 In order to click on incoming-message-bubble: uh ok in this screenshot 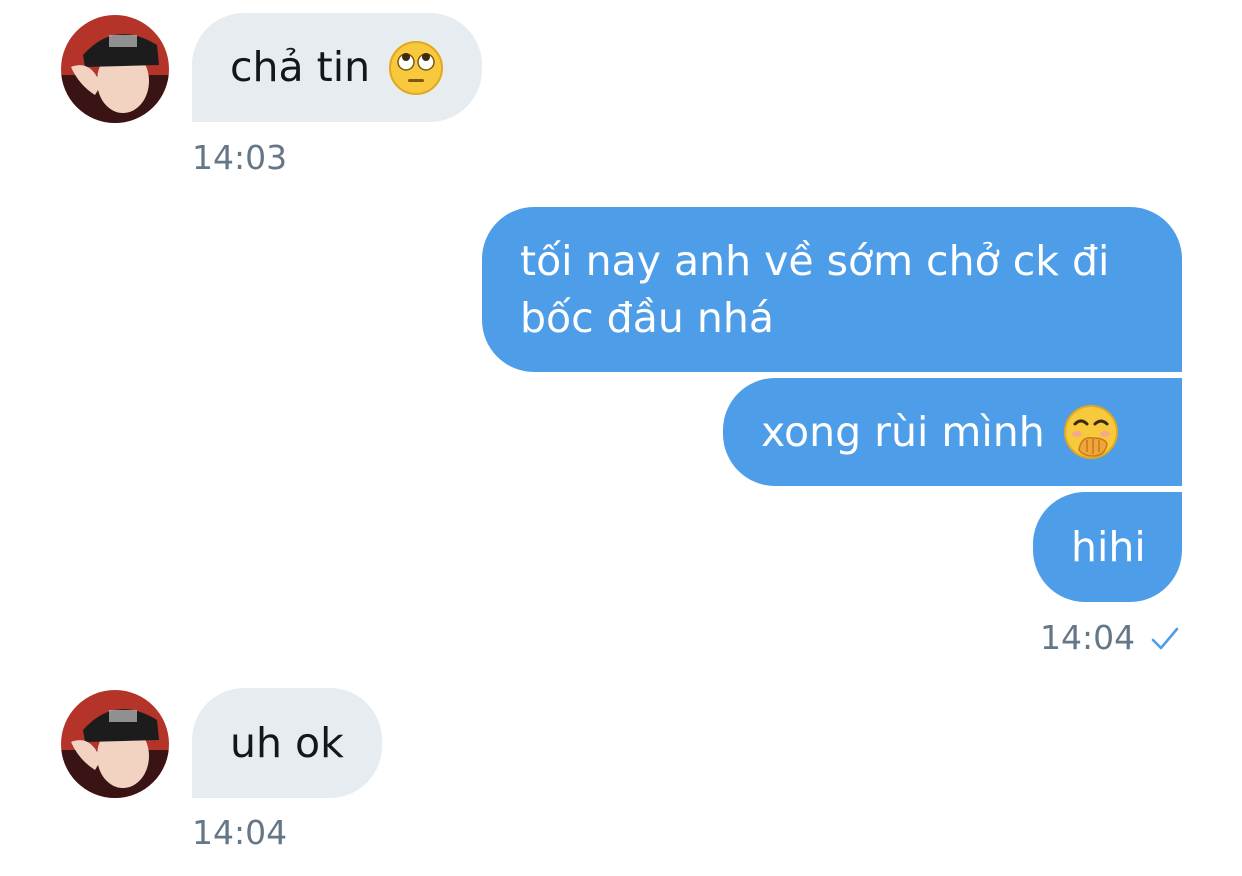, I will do `click(287, 743)`.